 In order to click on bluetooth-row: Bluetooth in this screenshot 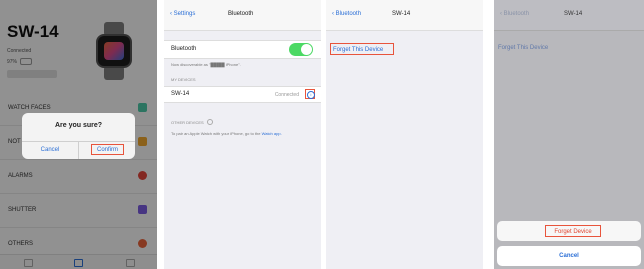, I will do `click(242, 49)`.